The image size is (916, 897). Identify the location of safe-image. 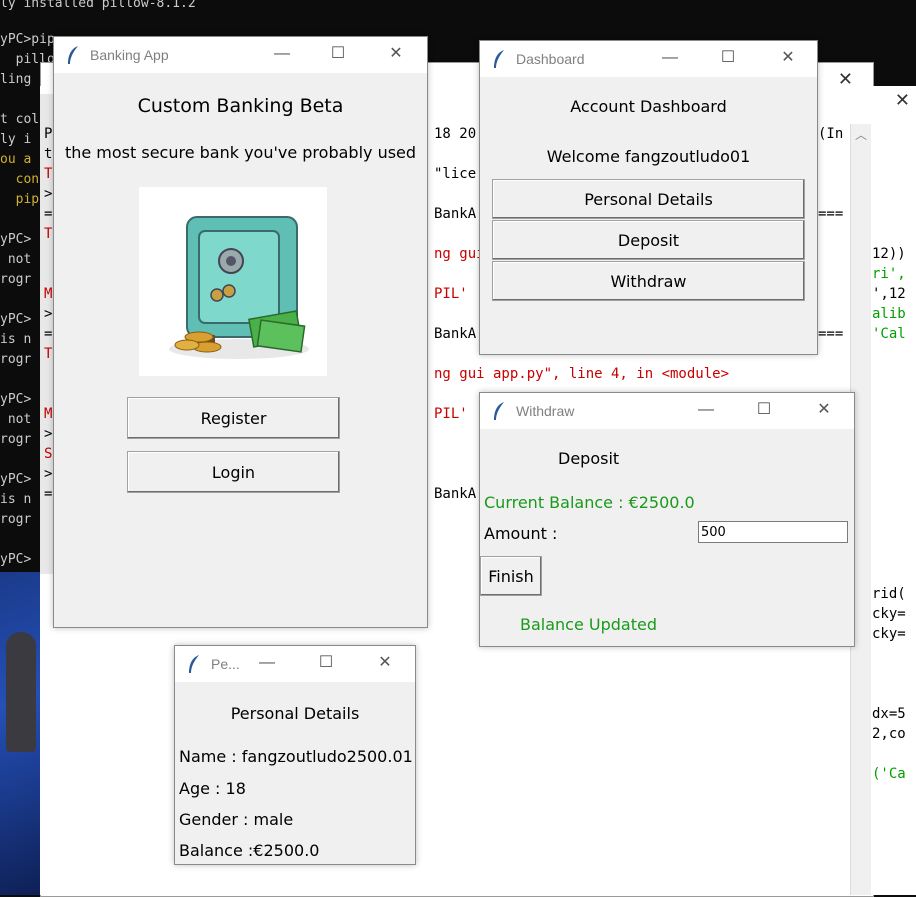
(233, 281).